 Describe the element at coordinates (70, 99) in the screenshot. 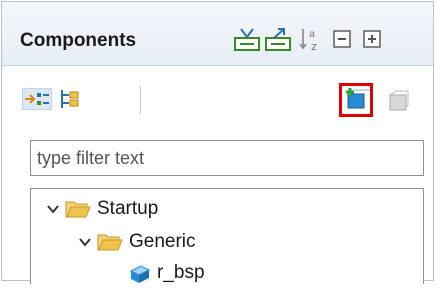

I see `hierarchy-icon` at that location.